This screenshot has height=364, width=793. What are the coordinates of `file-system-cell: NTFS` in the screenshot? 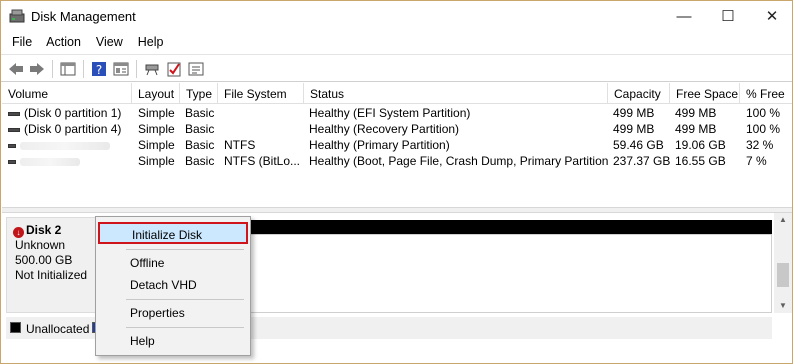 It's located at (240, 145).